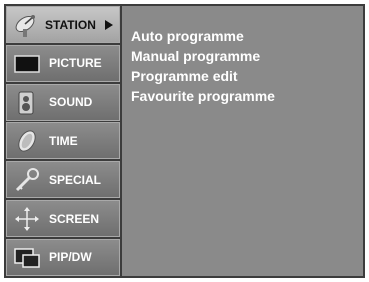 The height and width of the screenshot is (282, 369). I want to click on menu-label-sound: SOUND, so click(71, 102).